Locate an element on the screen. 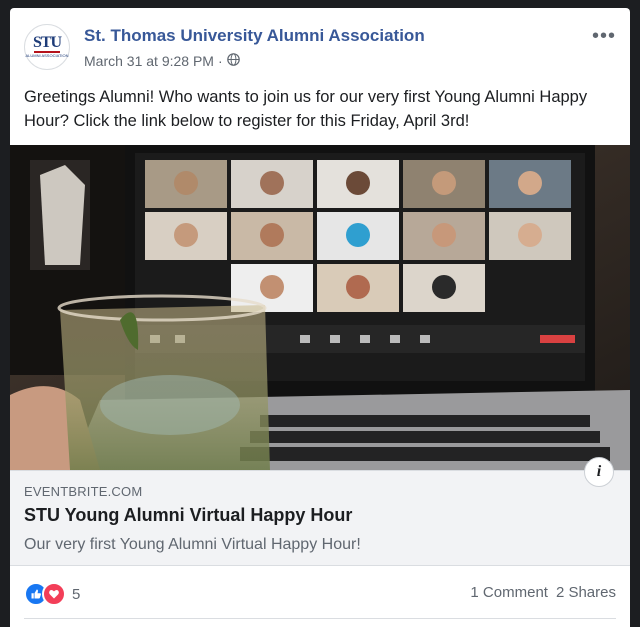 The image size is (640, 627). avatar: STU ALUMNI ASSOCIATION is located at coordinates (47, 47).